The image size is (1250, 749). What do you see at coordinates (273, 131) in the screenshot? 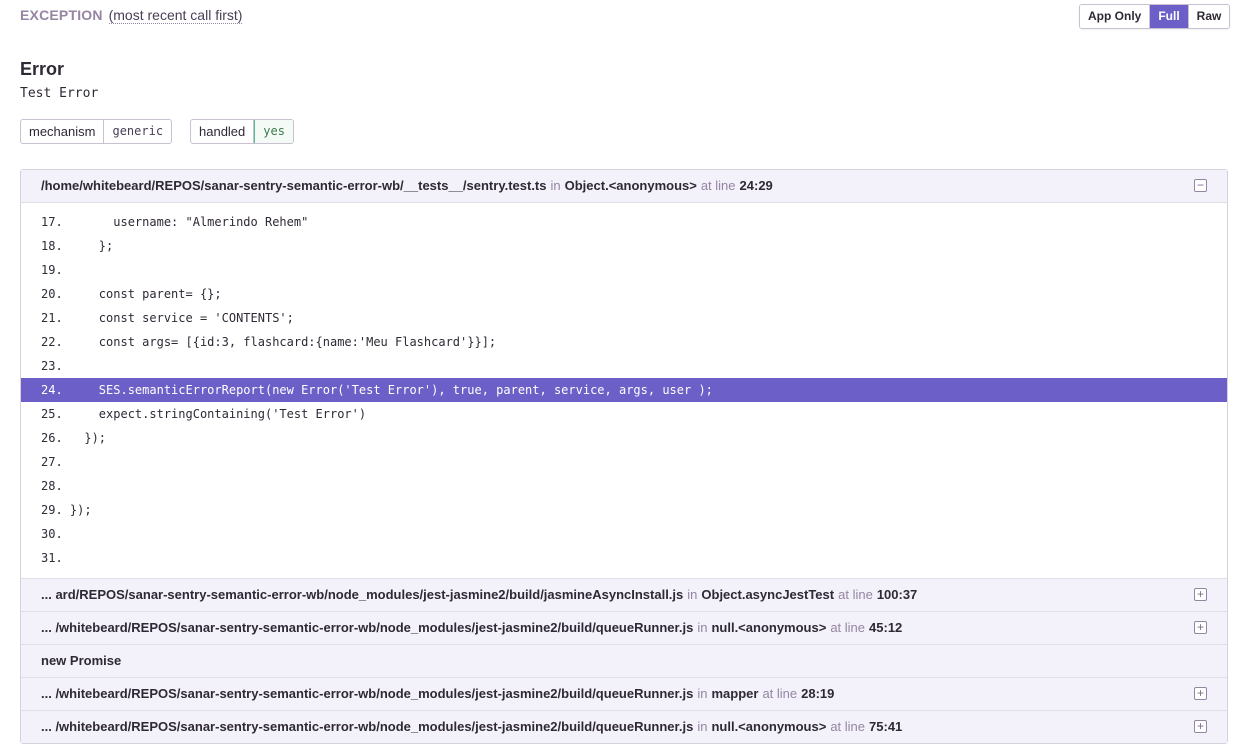
I see `tag-value: yes` at bounding box center [273, 131].